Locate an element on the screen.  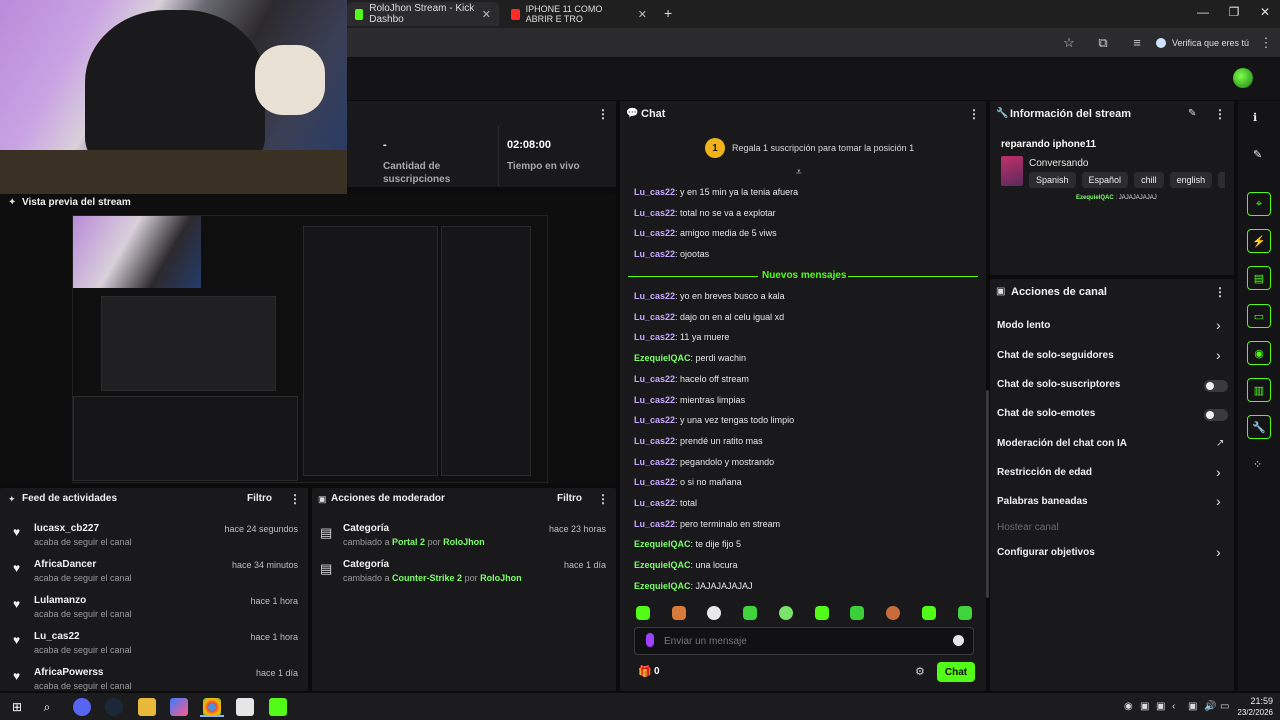
send-chat-button: Chat is located at coordinates (956, 672).